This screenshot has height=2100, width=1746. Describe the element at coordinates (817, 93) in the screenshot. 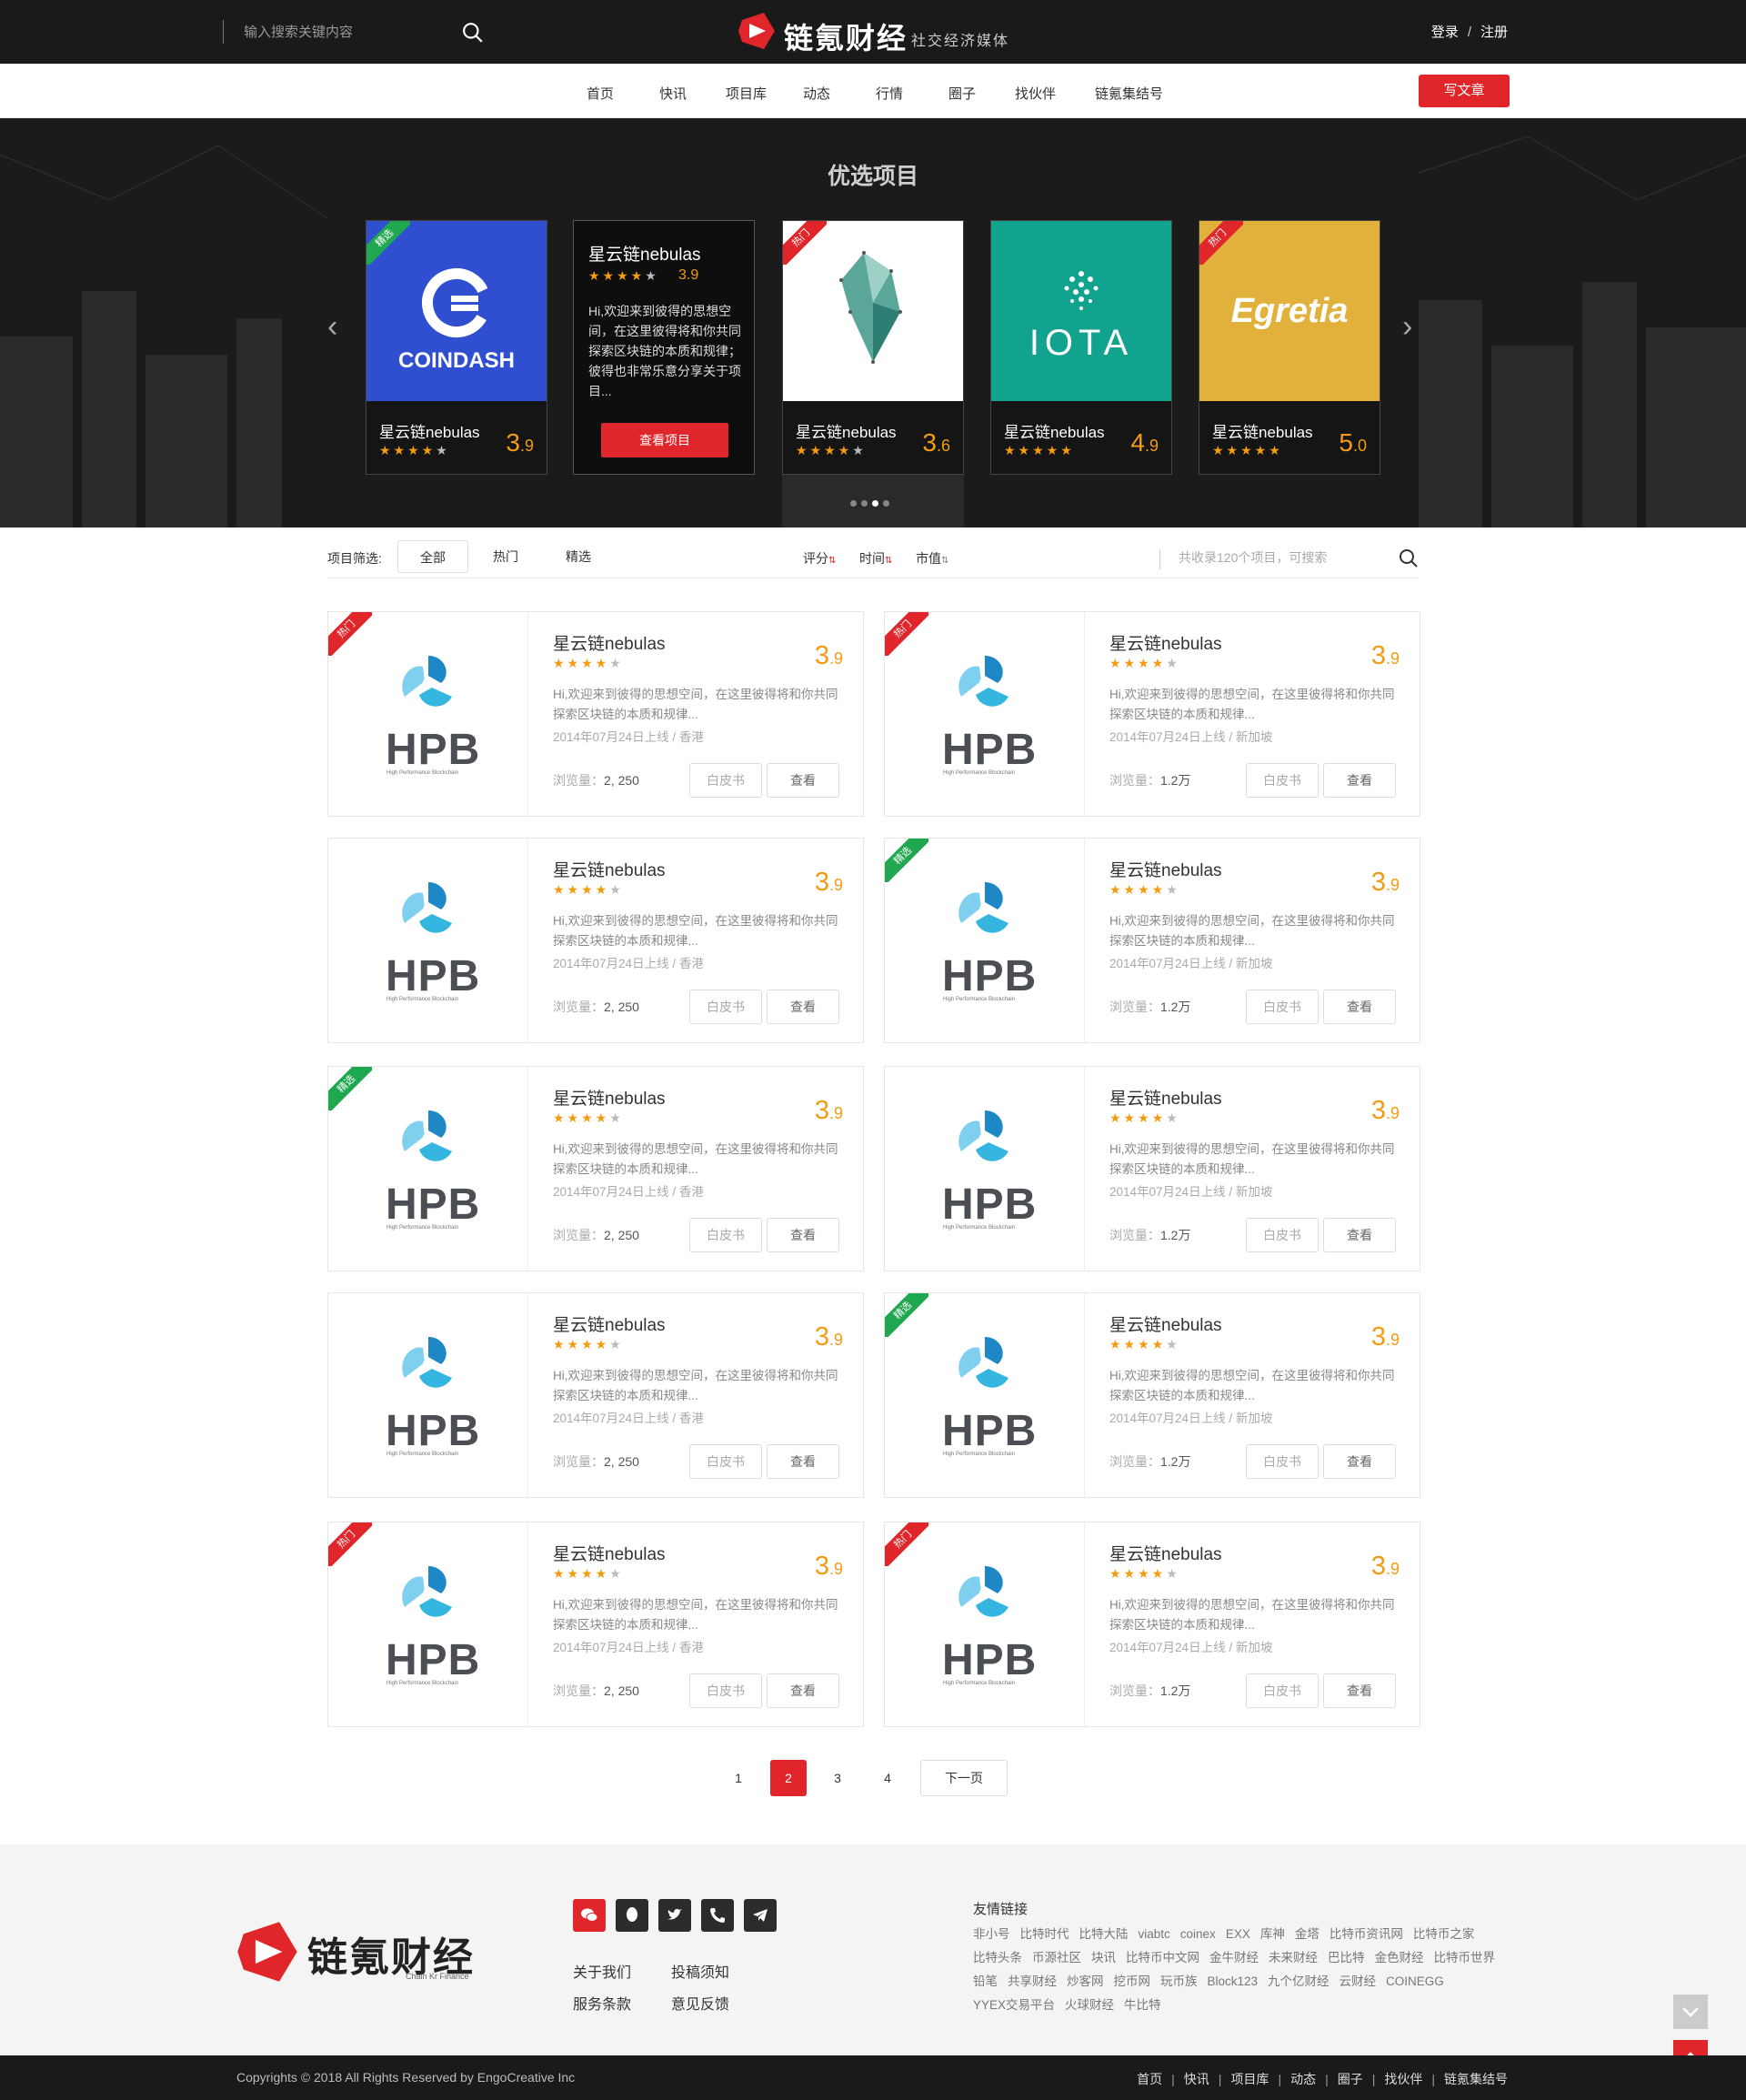

I see `nav-item-news: 动态` at that location.